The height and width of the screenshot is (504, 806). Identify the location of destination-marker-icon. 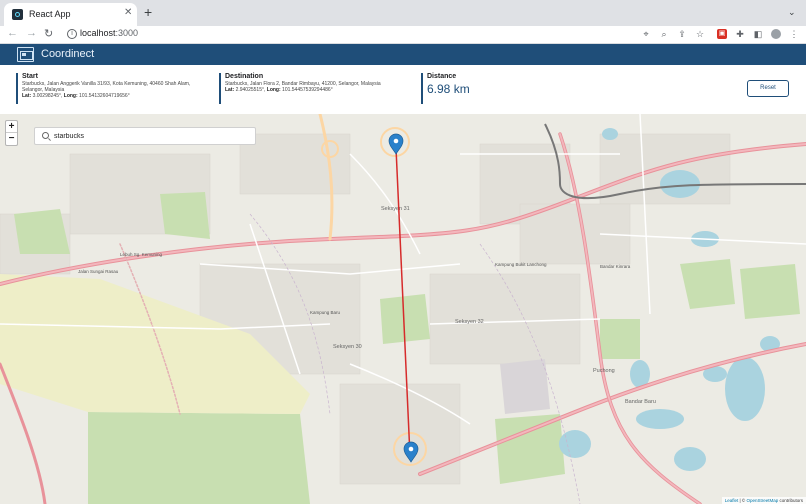
(411, 452).